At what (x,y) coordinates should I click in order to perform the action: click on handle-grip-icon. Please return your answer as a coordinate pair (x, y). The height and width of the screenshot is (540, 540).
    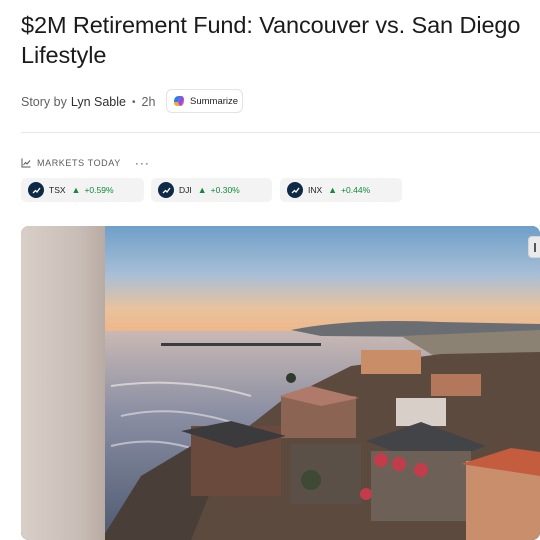
    Looking at the image, I should click on (535, 247).